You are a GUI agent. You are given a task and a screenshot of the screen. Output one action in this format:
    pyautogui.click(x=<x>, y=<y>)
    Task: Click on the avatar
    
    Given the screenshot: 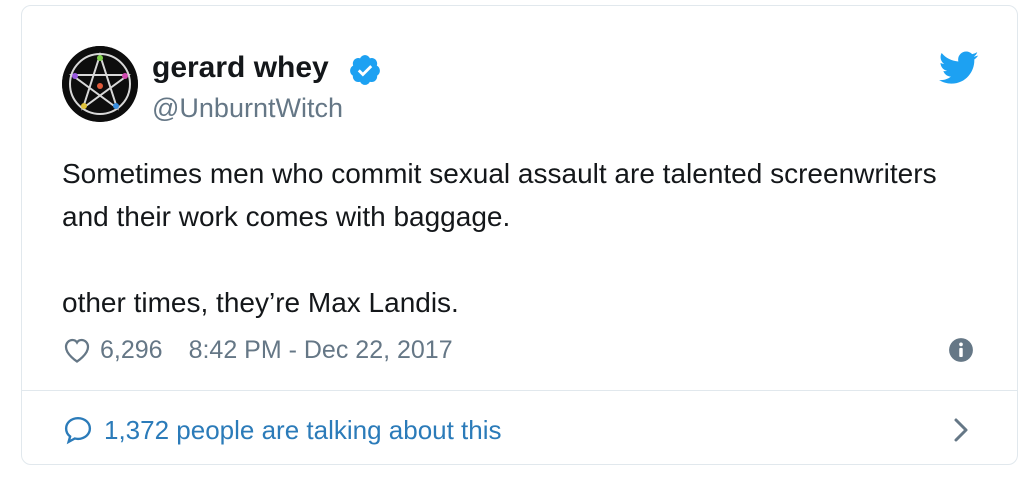 What is the action you would take?
    pyautogui.click(x=100, y=84)
    